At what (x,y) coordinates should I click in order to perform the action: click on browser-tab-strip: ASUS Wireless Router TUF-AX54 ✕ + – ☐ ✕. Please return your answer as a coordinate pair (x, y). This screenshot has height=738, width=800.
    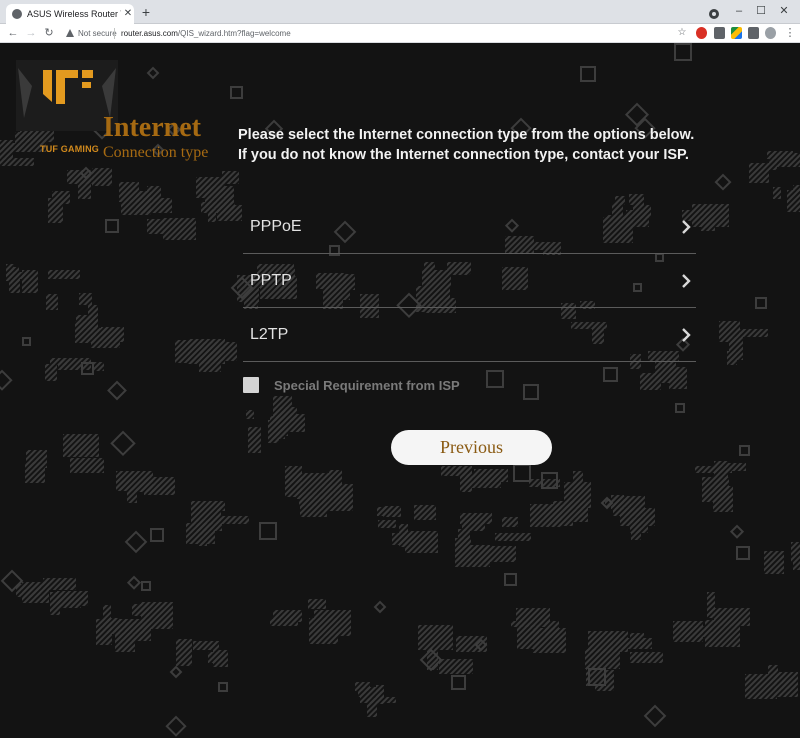
    Looking at the image, I should click on (400, 12).